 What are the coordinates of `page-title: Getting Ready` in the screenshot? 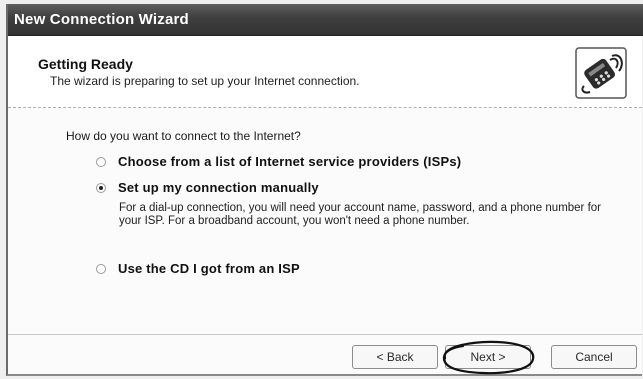 It's located at (85, 64).